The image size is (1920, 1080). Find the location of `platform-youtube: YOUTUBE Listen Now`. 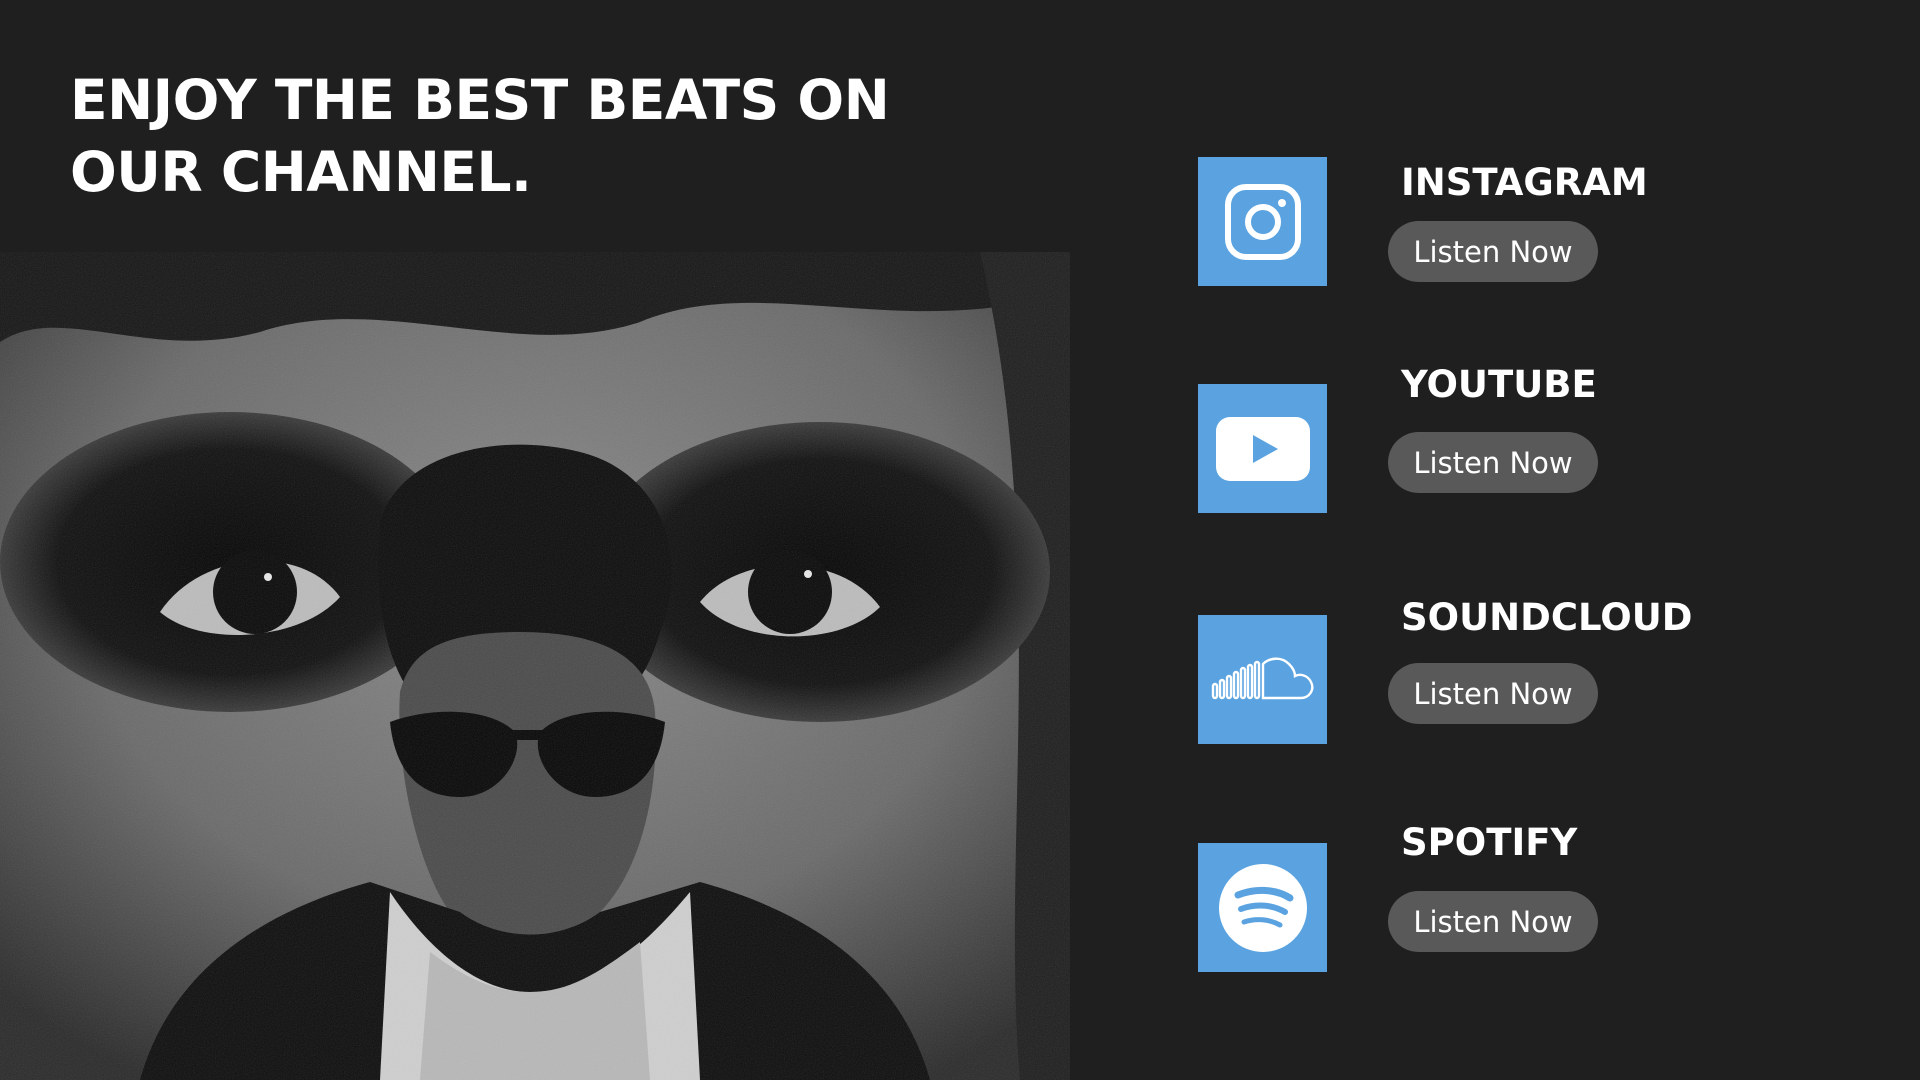

platform-youtube: YOUTUBE Listen Now is located at coordinates (1548, 438).